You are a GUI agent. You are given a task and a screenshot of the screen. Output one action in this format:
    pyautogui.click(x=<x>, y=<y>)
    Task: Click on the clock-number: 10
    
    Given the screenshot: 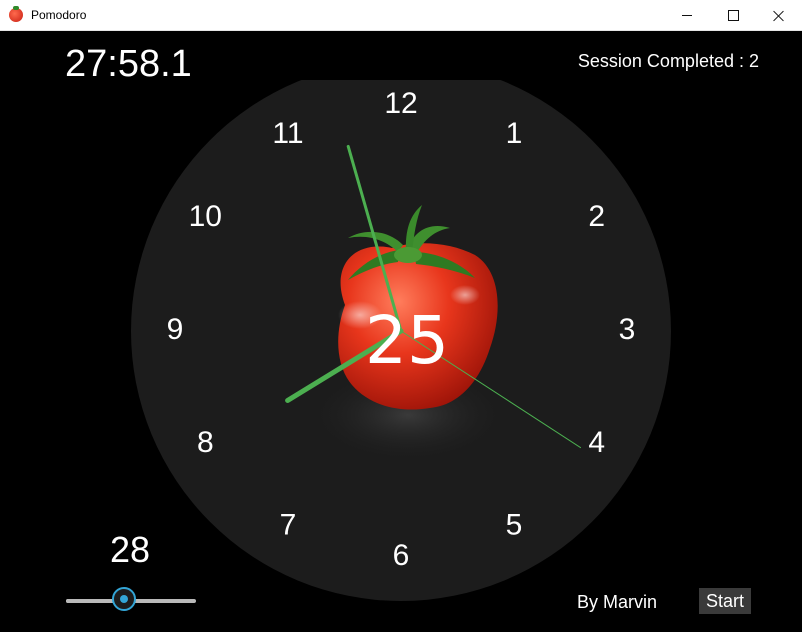 What is the action you would take?
    pyautogui.click(x=205, y=216)
    